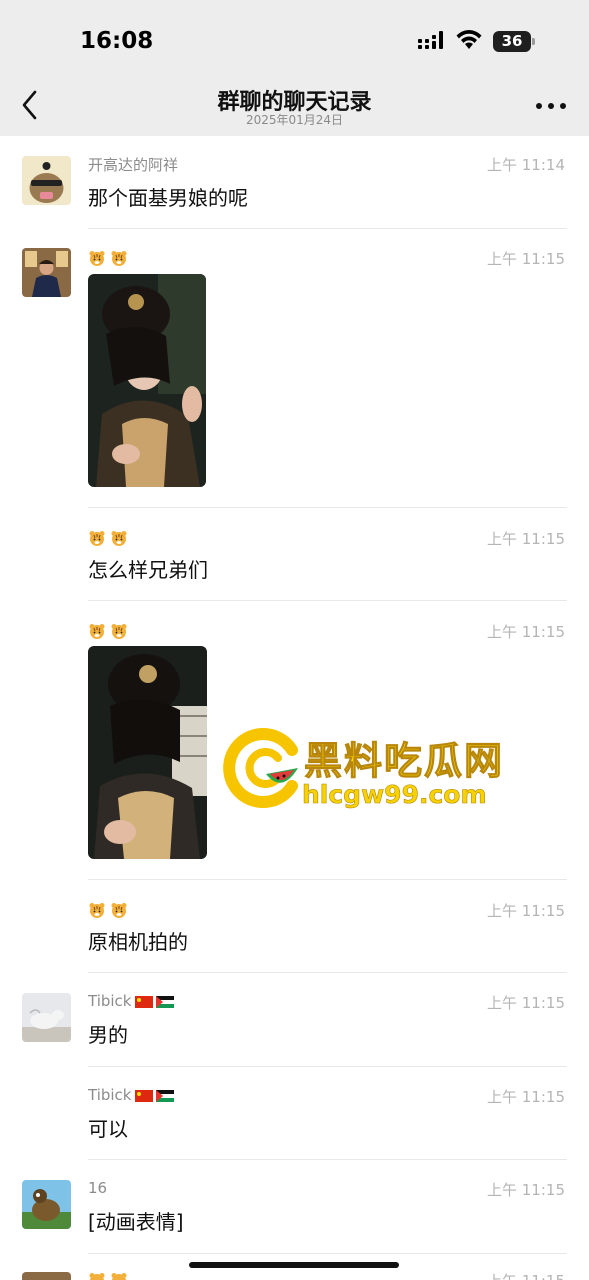 This screenshot has height=1280, width=589. I want to click on message-row: 16 上午 11:15 [动画表情], so click(294, 1207).